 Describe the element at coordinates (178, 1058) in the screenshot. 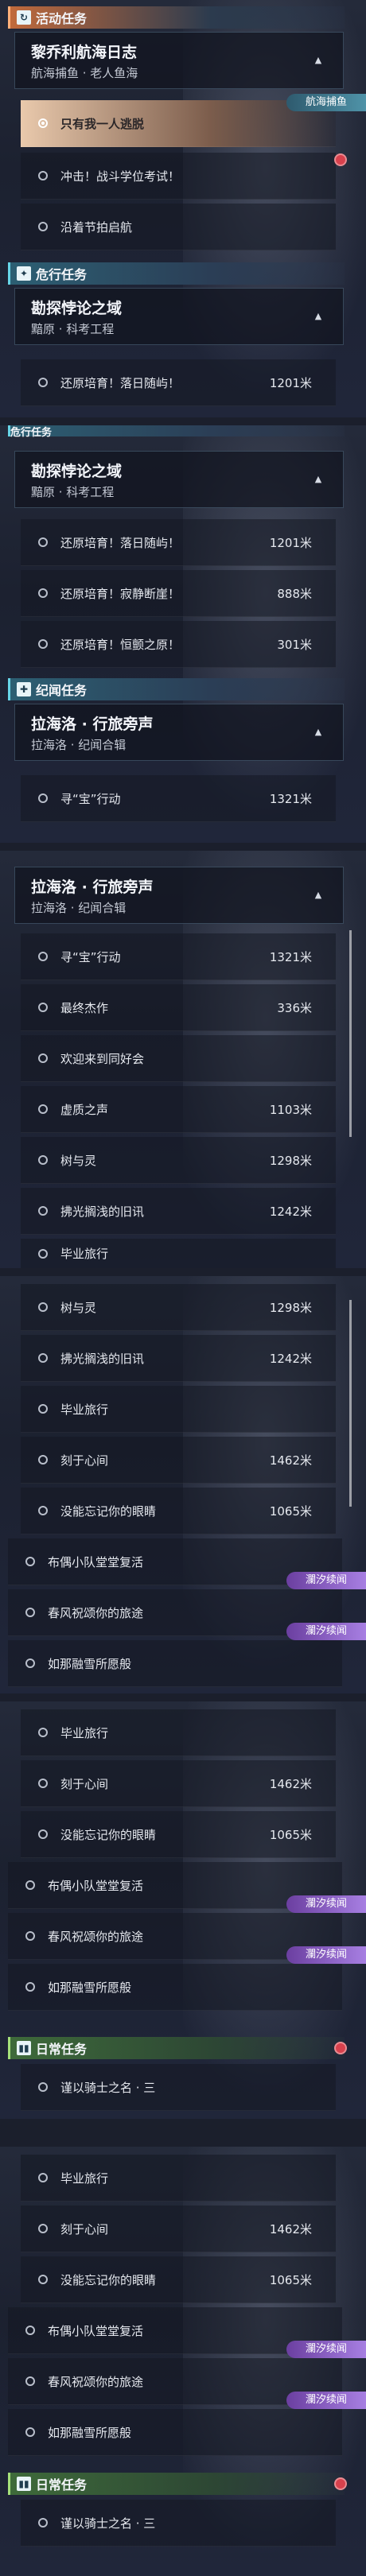

I see `quest-item: 欢迎来到同好会` at that location.